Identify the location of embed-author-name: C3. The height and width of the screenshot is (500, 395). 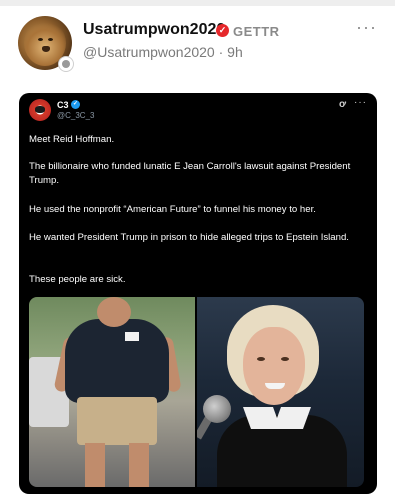
(63, 105).